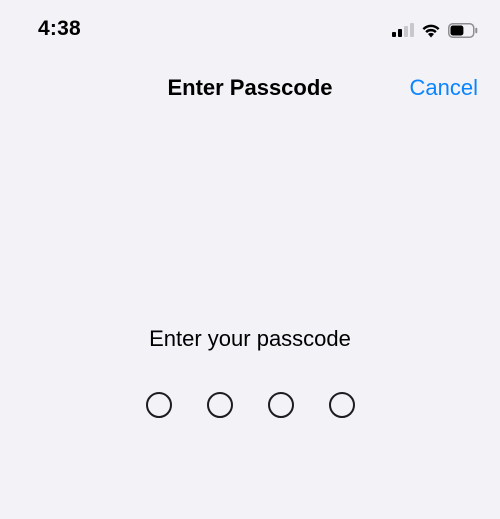  I want to click on cancel-button: Cancel, so click(444, 88).